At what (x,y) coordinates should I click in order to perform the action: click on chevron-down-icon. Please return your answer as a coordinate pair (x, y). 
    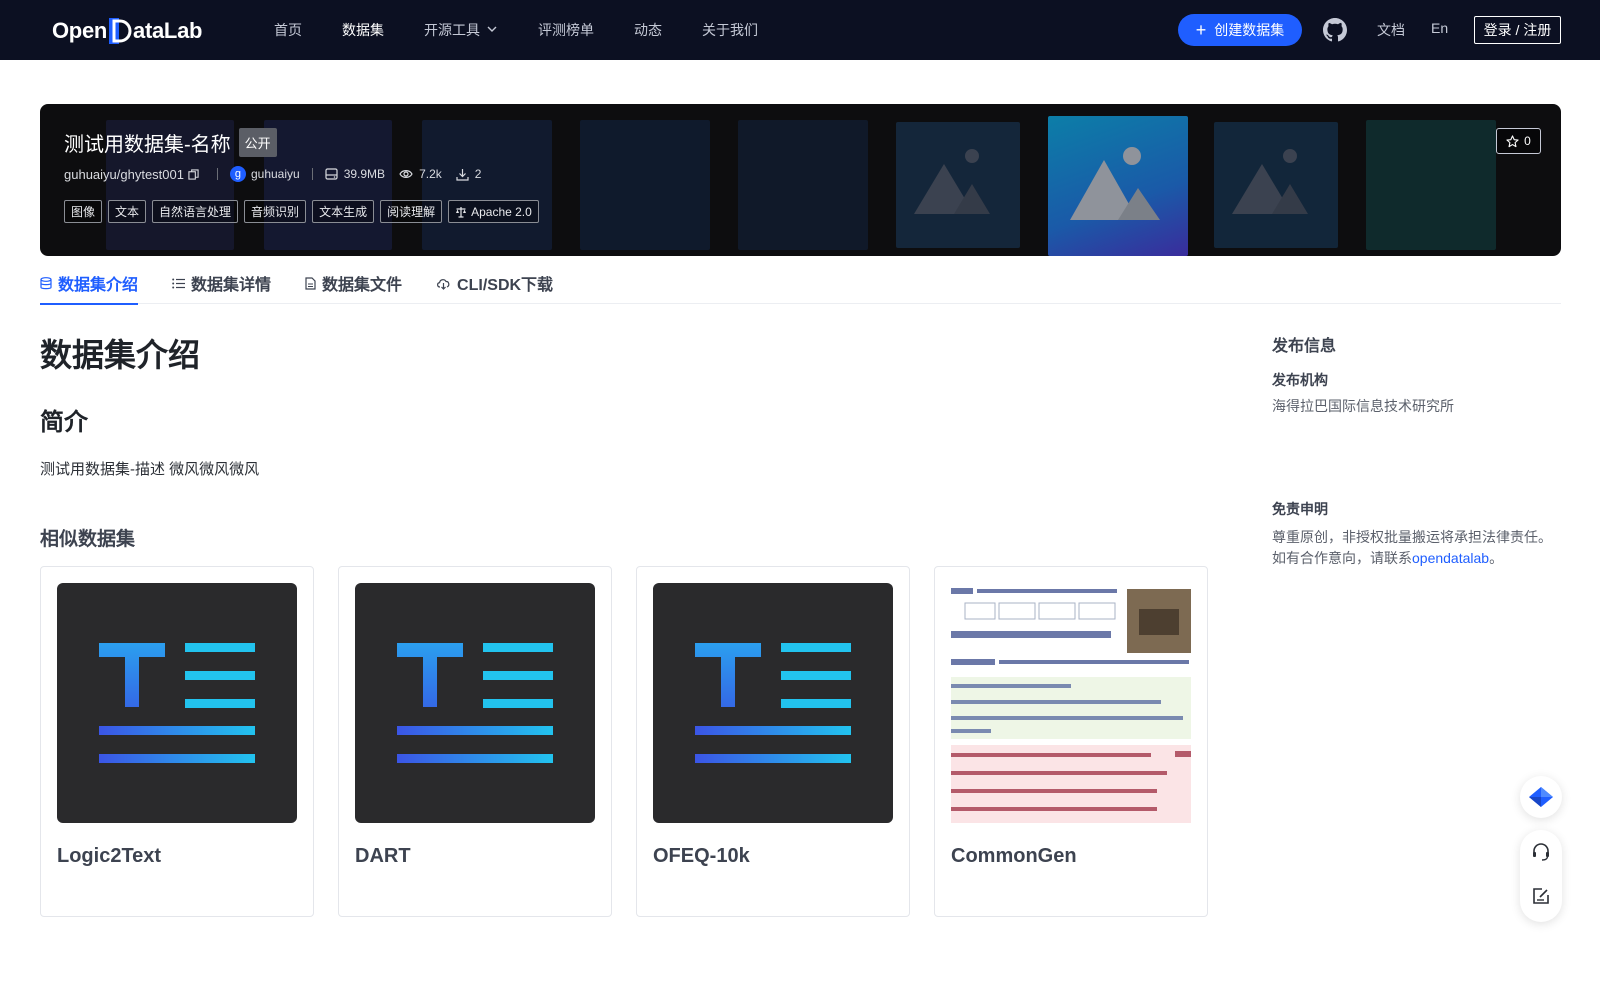
    Looking at the image, I should click on (492, 30).